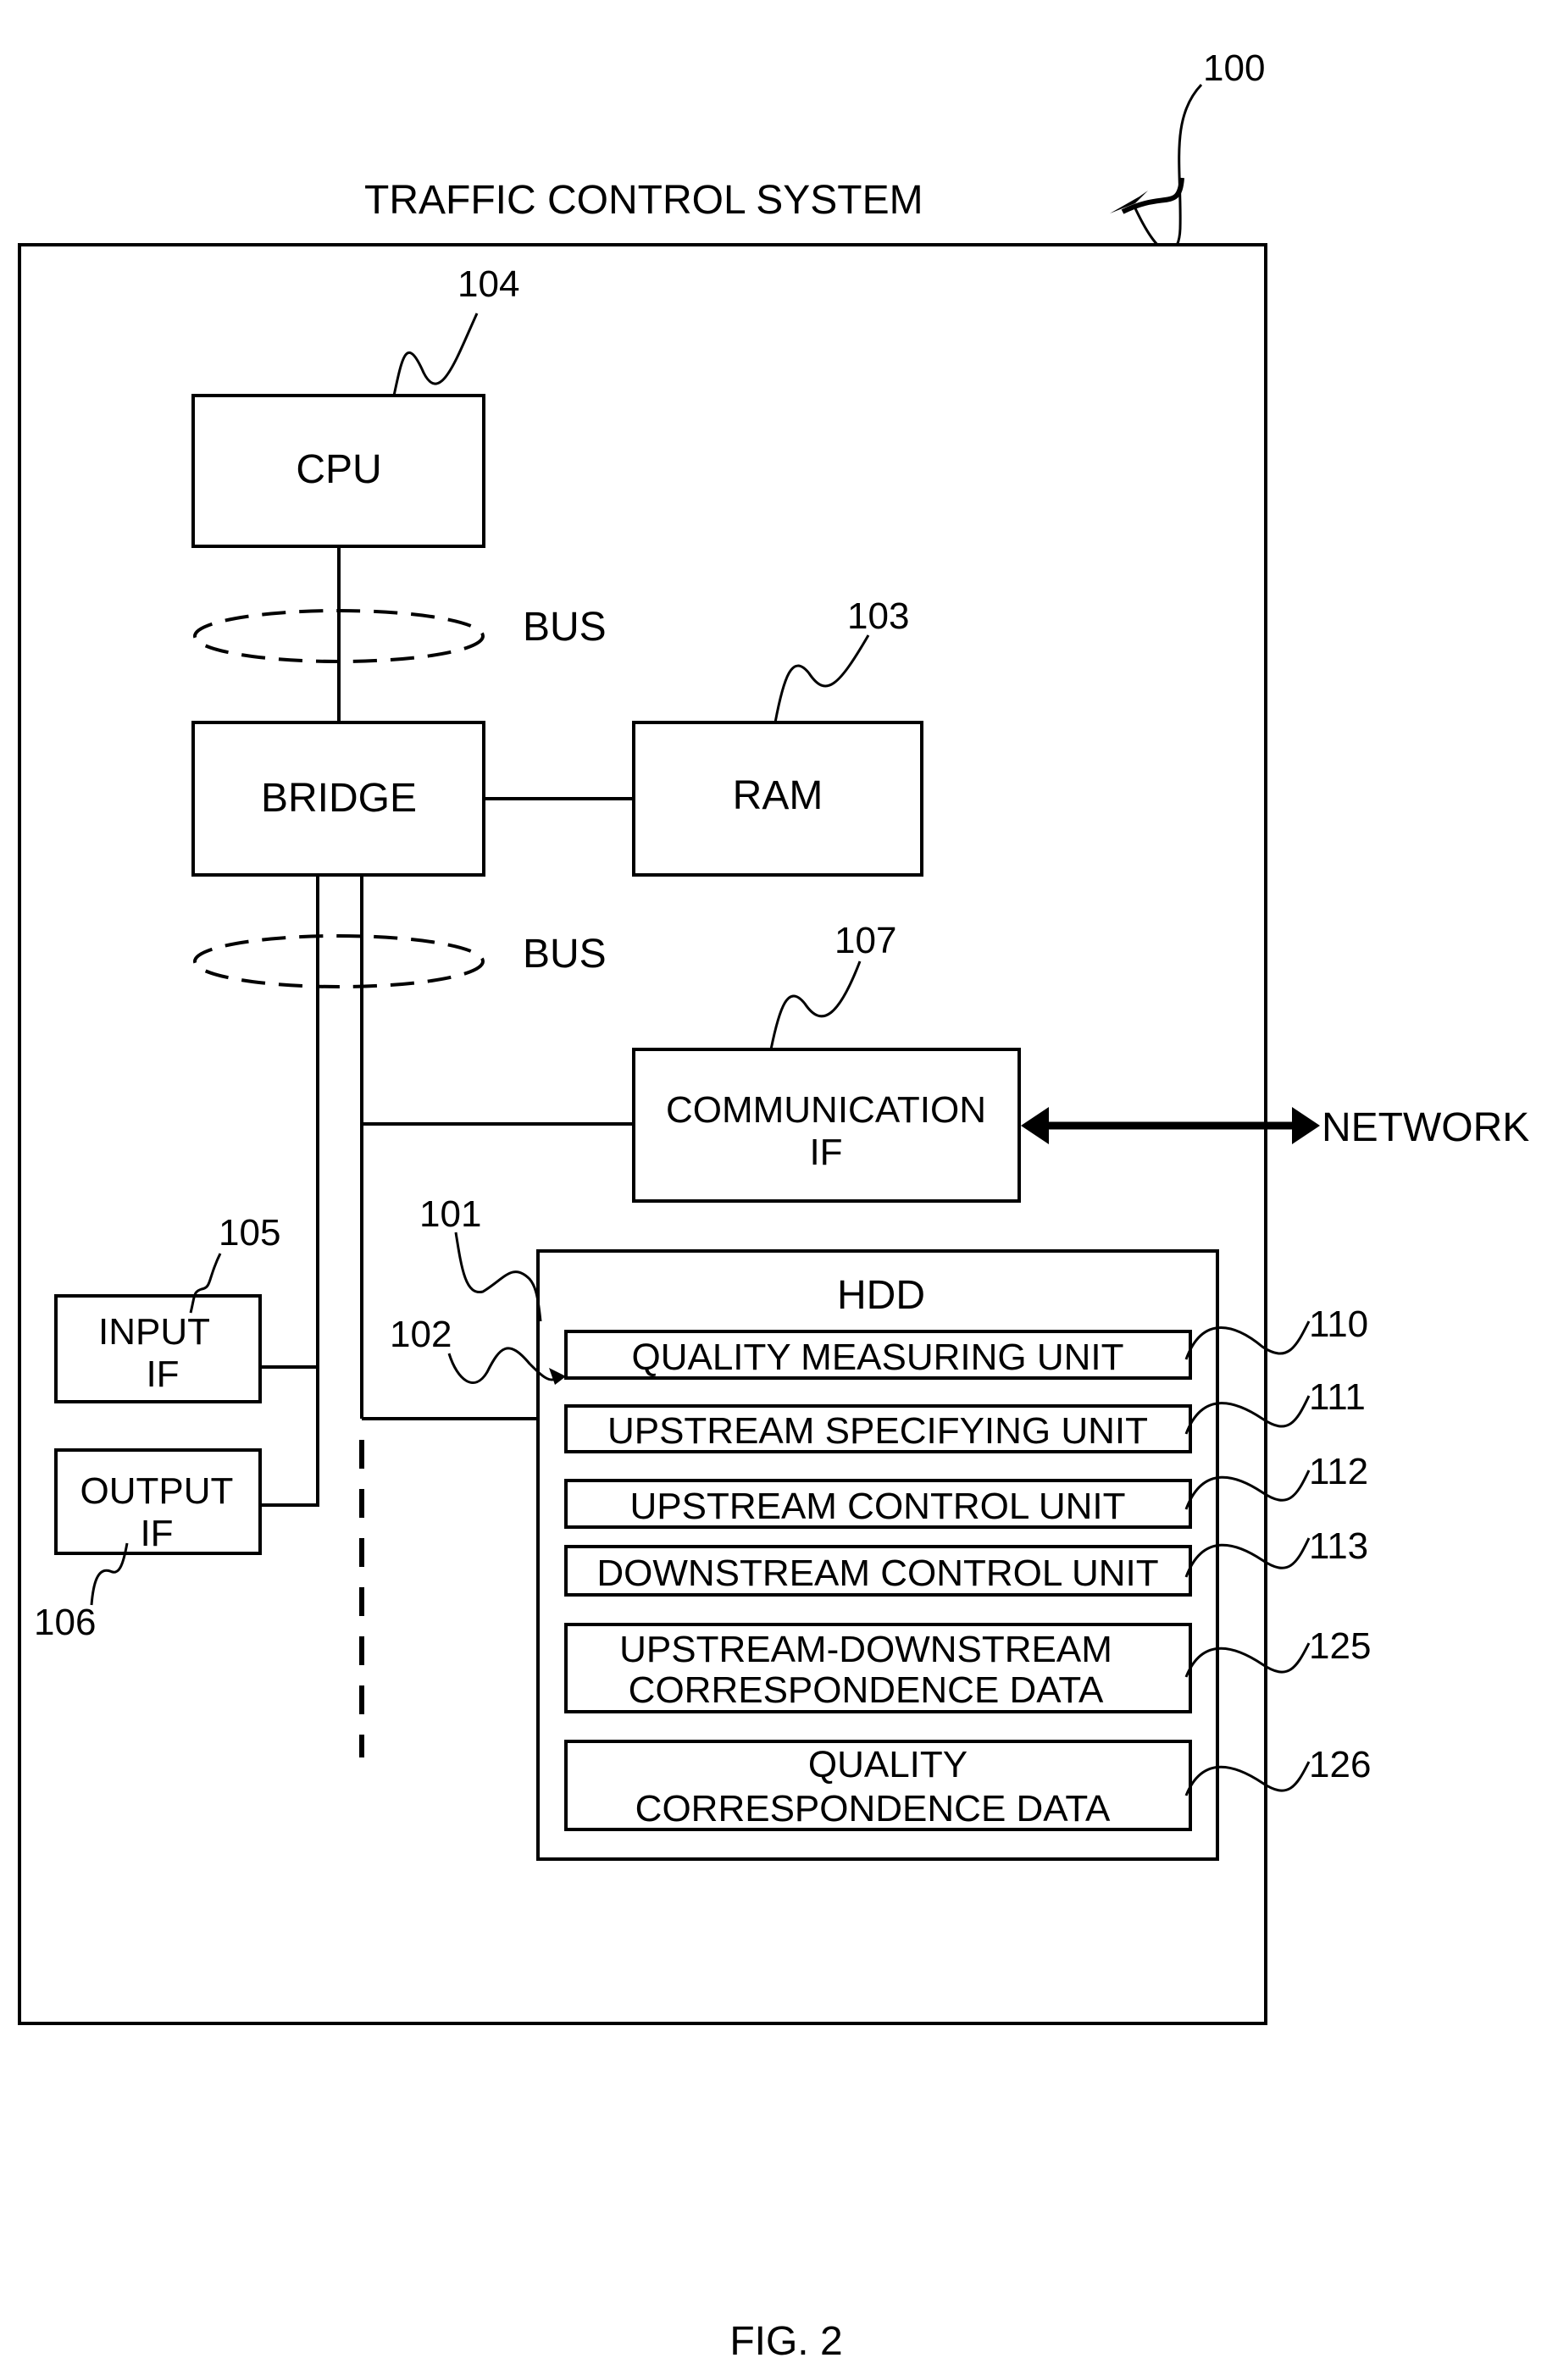  What do you see at coordinates (877, 1573) in the screenshot?
I see `unit-label: DOWNSTREAM CONTROL UNIT` at bounding box center [877, 1573].